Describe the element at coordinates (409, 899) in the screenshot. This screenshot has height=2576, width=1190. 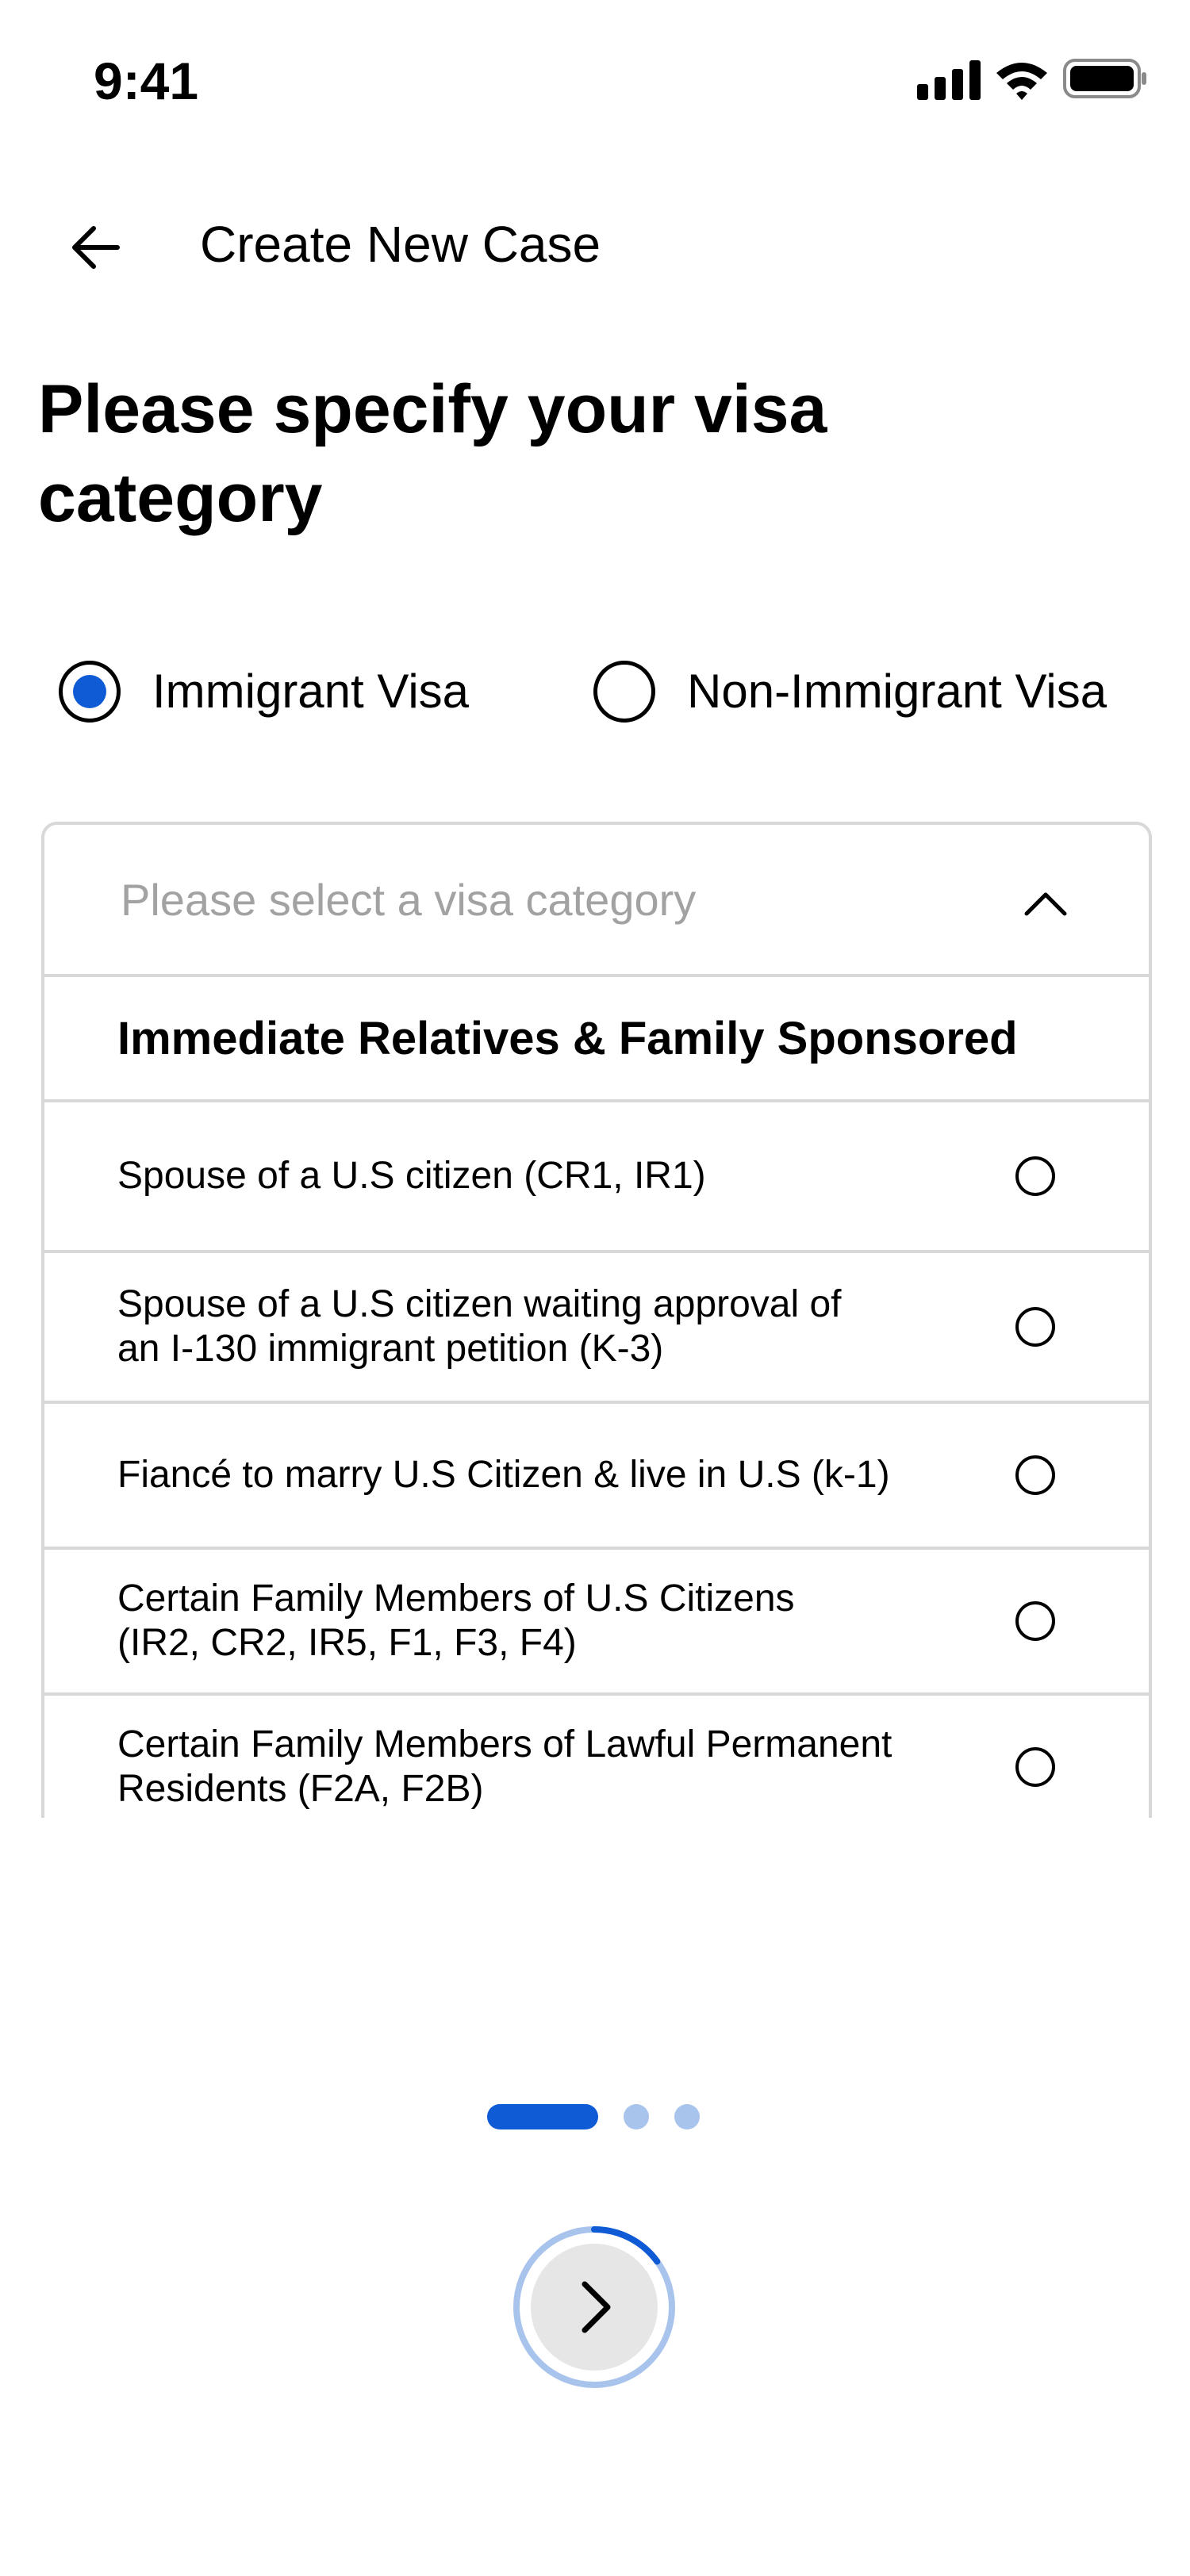
I see `dropdown-placeholder: Please select a visa category` at that location.